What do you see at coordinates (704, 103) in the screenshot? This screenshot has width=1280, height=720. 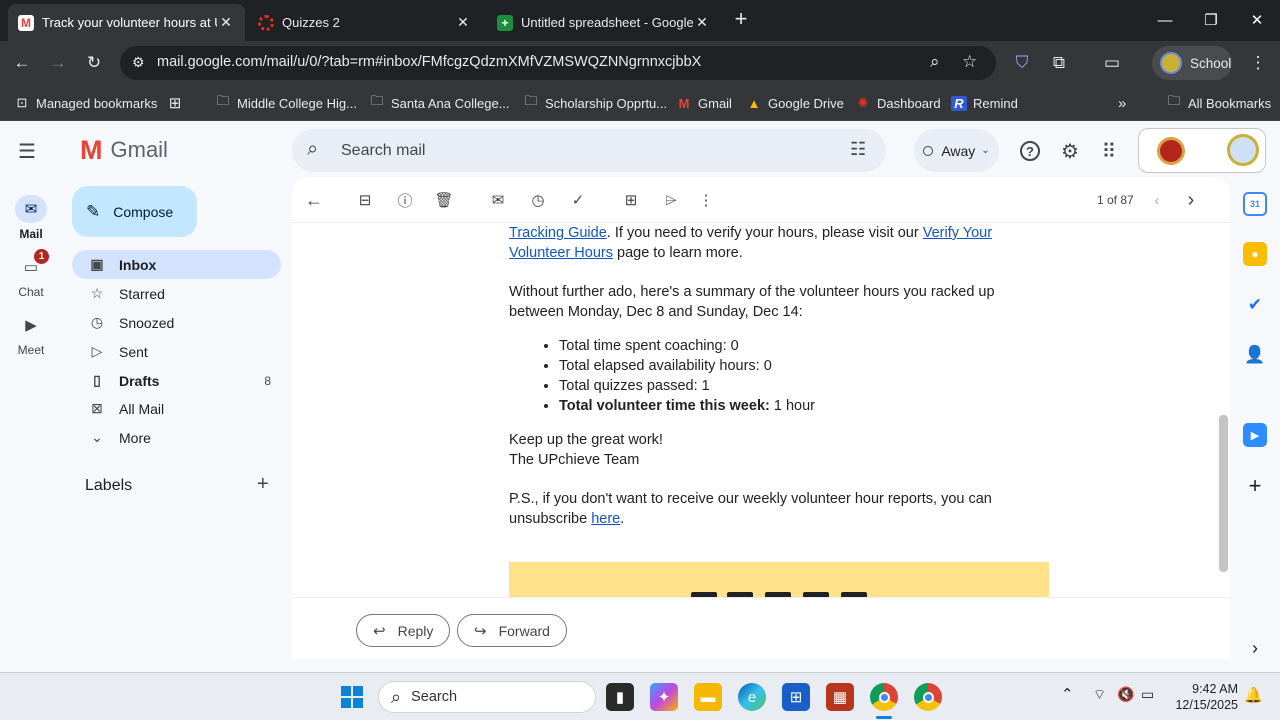 I see `bookmark-gmail: M Gmail` at bounding box center [704, 103].